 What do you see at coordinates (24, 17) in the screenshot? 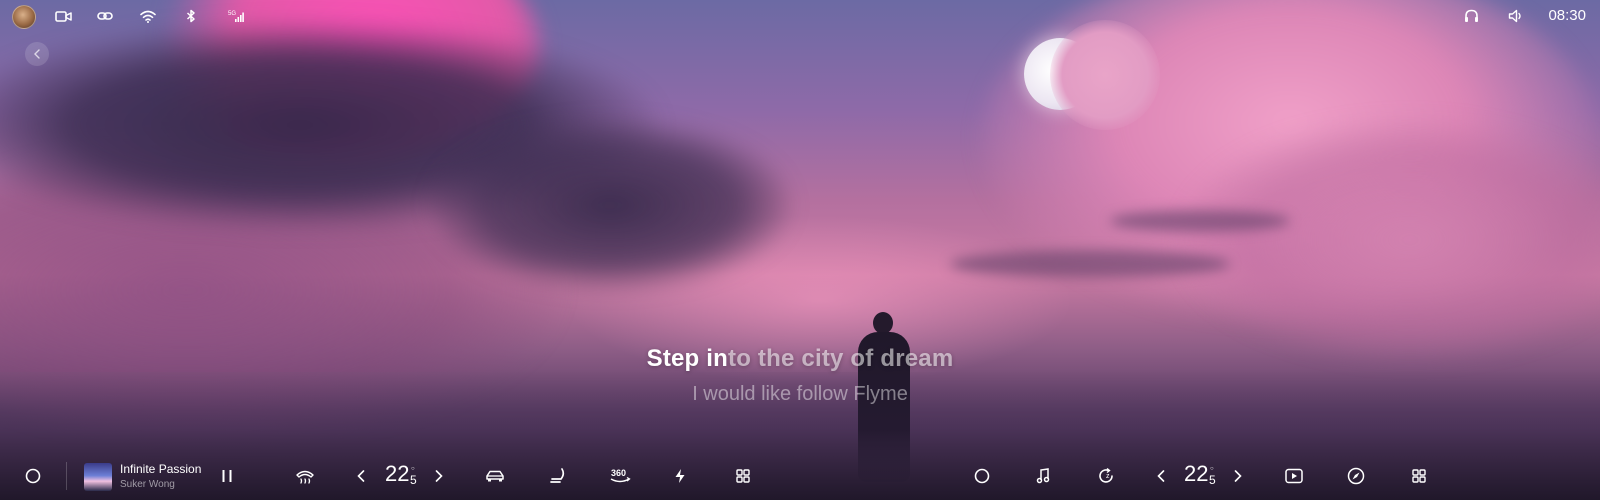
I see `avatar` at bounding box center [24, 17].